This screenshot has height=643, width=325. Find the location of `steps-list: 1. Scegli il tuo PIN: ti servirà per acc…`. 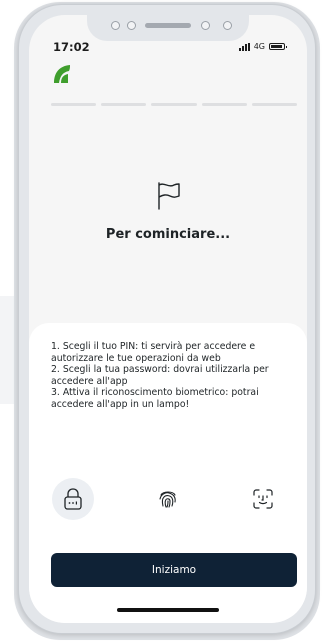

steps-list: 1. Scegli il tuo PIN: ti servirà per acc… is located at coordinates (171, 375).